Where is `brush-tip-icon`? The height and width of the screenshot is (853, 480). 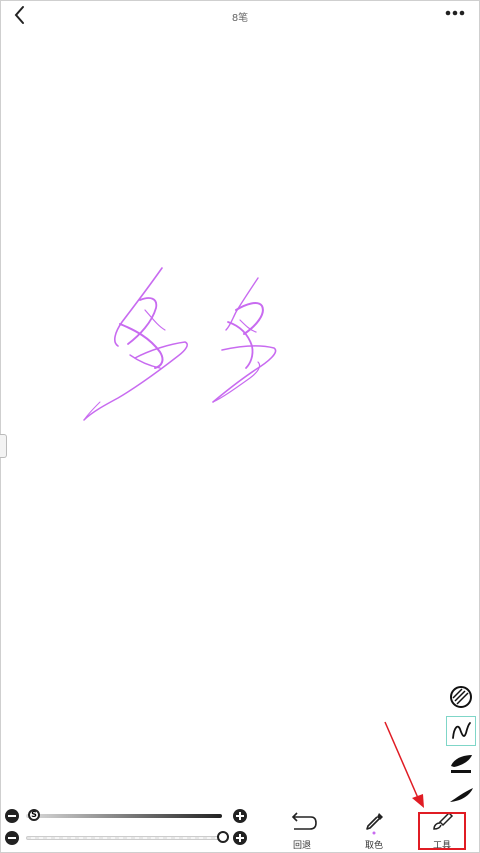
brush-tip-icon is located at coordinates (461, 764).